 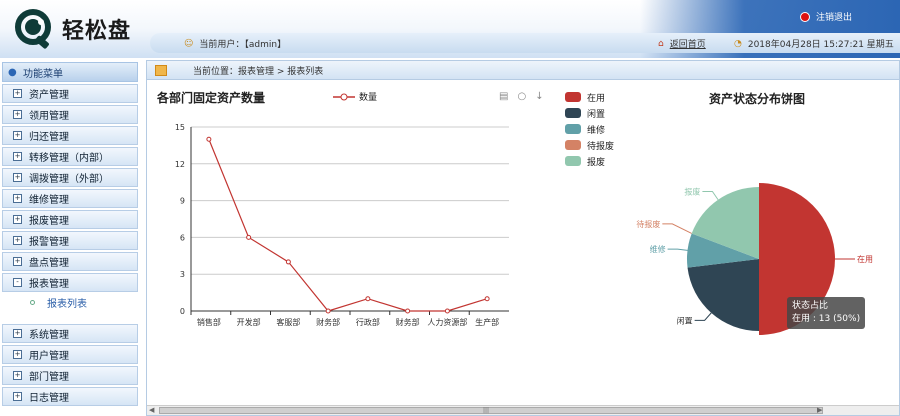 I want to click on sidebar-subitem-label: 报表列表, so click(x=67, y=304).